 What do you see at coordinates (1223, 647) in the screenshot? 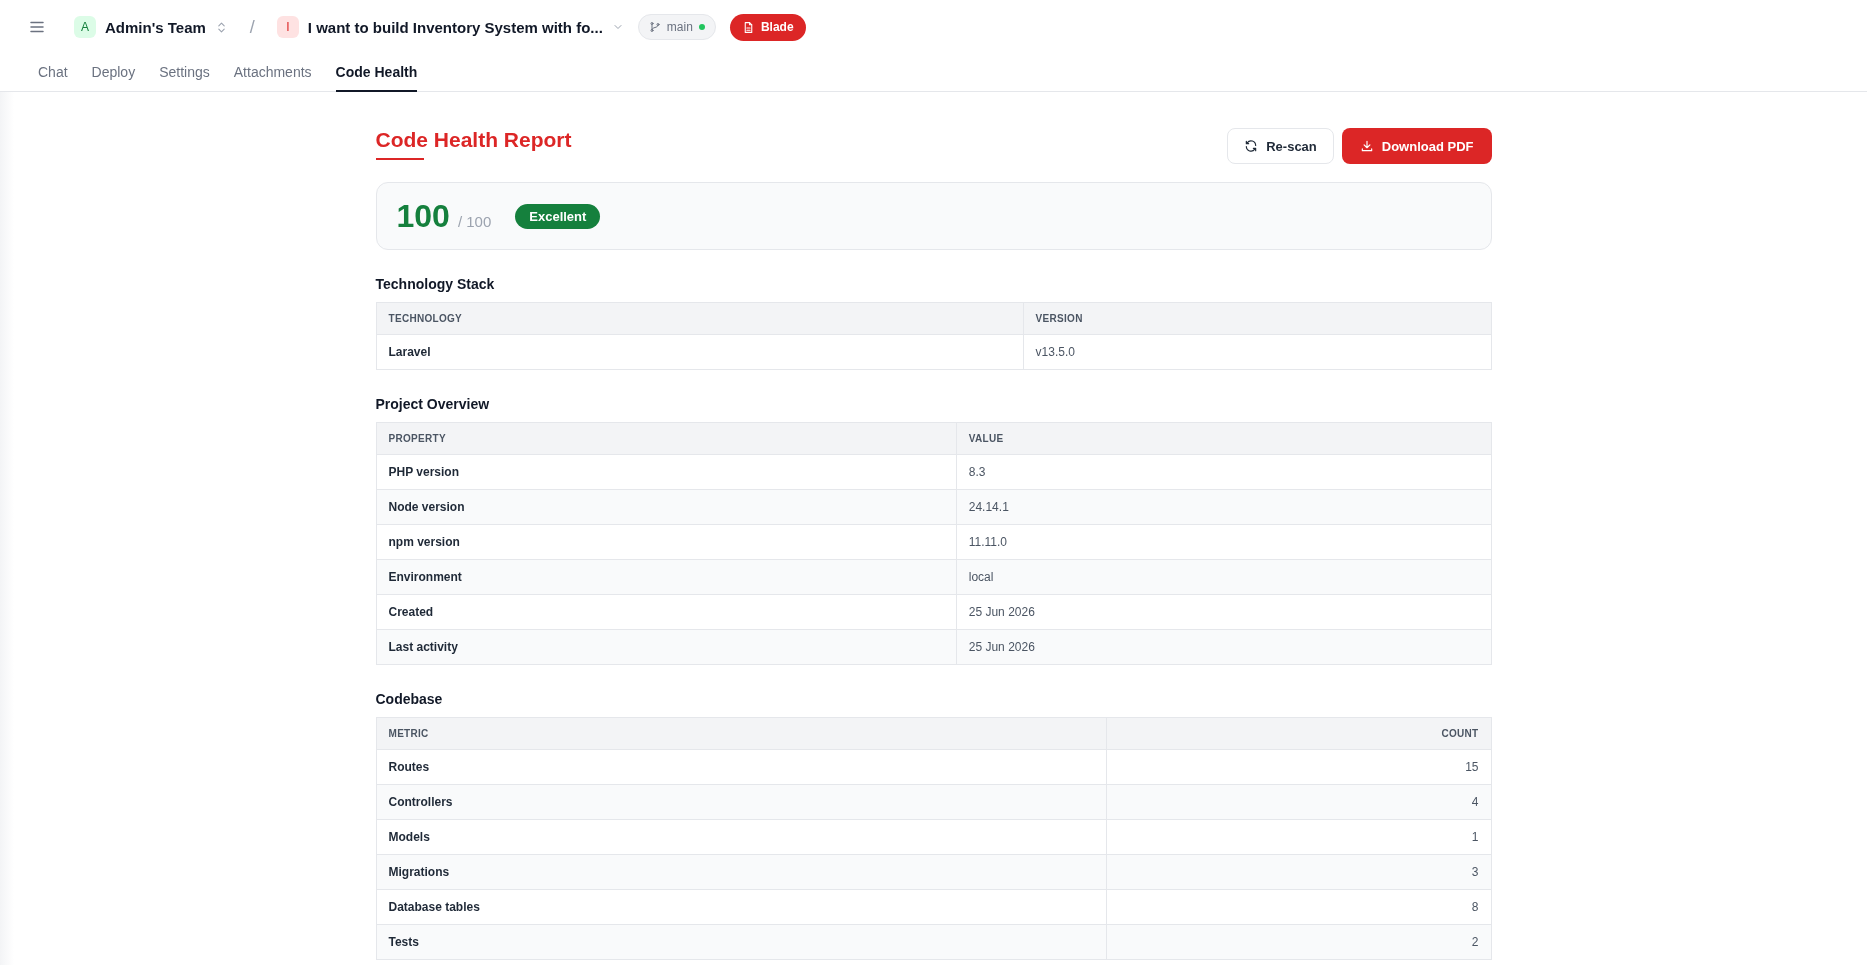
I see `table-cell: 25 Jun 2026` at bounding box center [1223, 647].